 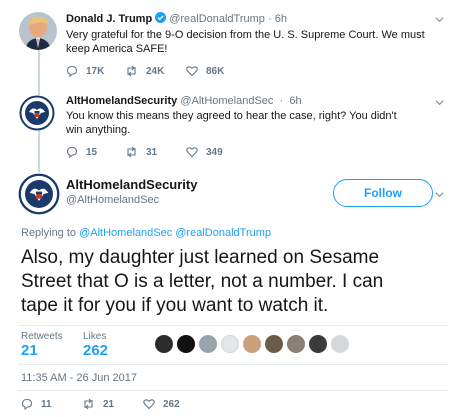 What do you see at coordinates (383, 193) in the screenshot?
I see `follow-button: Follow` at bounding box center [383, 193].